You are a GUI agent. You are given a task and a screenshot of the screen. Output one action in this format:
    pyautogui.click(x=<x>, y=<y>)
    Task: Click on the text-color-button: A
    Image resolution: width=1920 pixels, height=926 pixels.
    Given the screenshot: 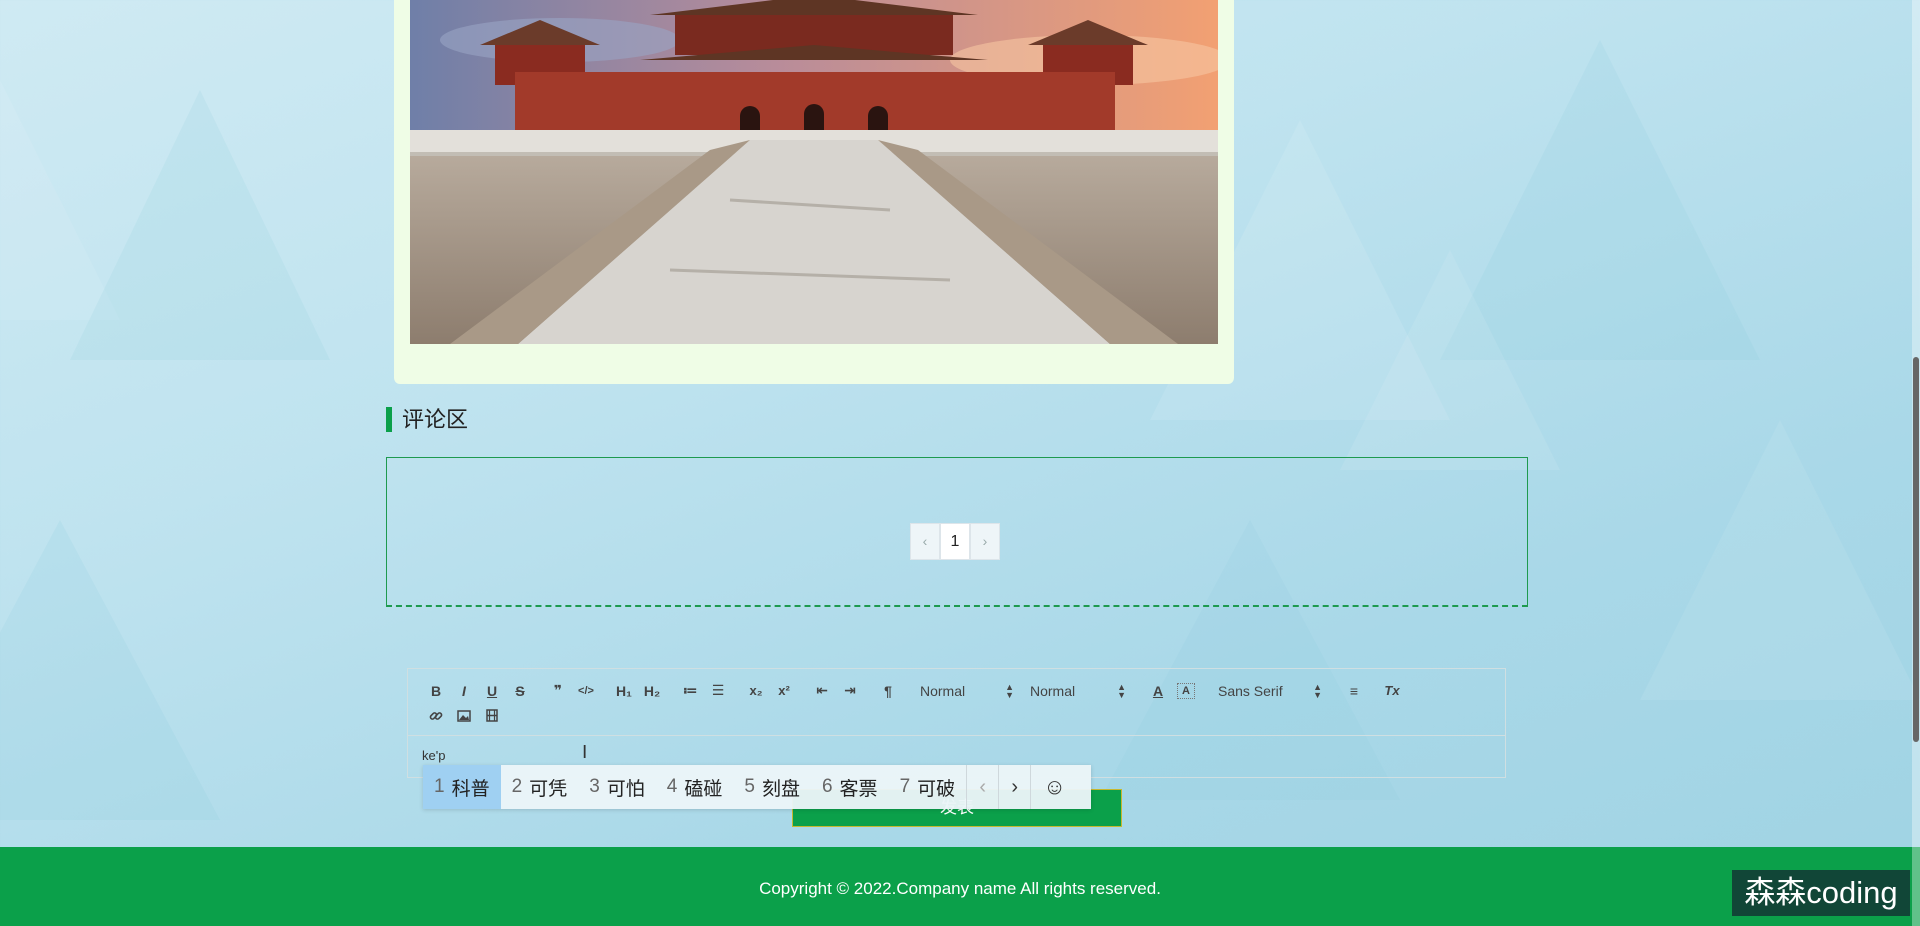 What is the action you would take?
    pyautogui.click(x=1158, y=690)
    